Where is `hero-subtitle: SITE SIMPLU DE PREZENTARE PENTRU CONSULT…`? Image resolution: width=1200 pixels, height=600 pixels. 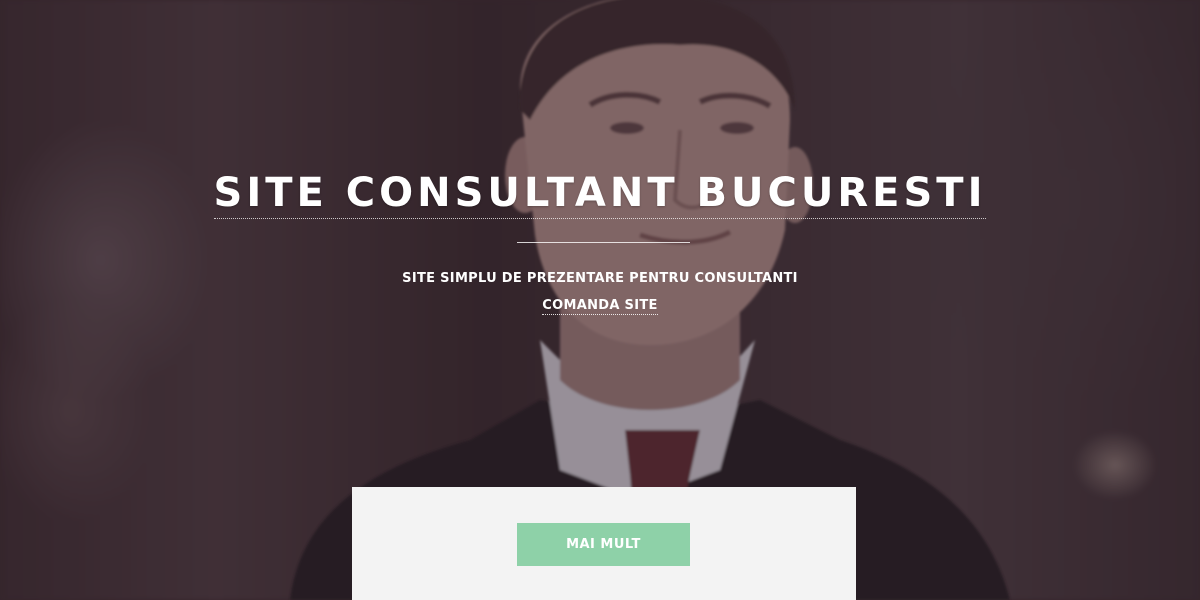
hero-subtitle: SITE SIMPLU DE PREZENTARE PENTRU CONSULT… is located at coordinates (600, 278).